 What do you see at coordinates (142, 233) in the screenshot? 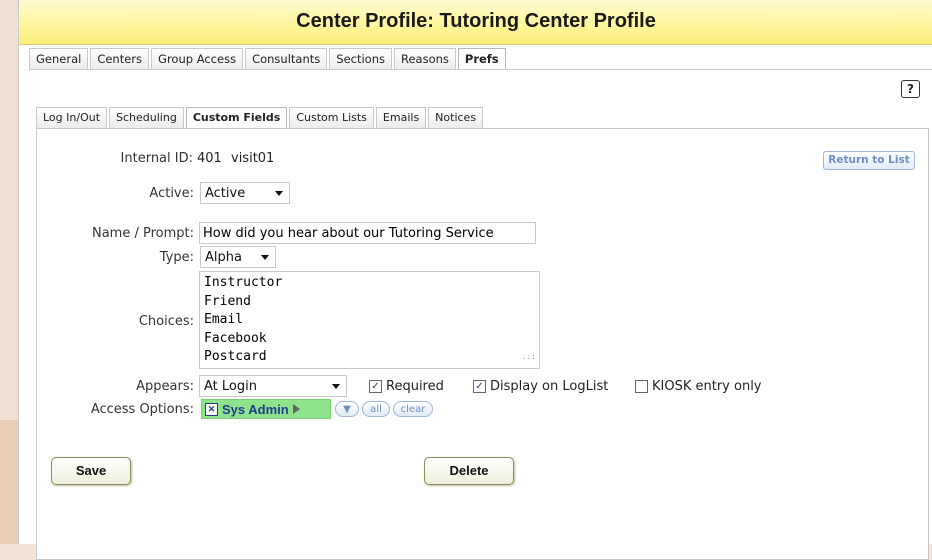
I see `name-prompt-label: Name / Prompt:` at bounding box center [142, 233].